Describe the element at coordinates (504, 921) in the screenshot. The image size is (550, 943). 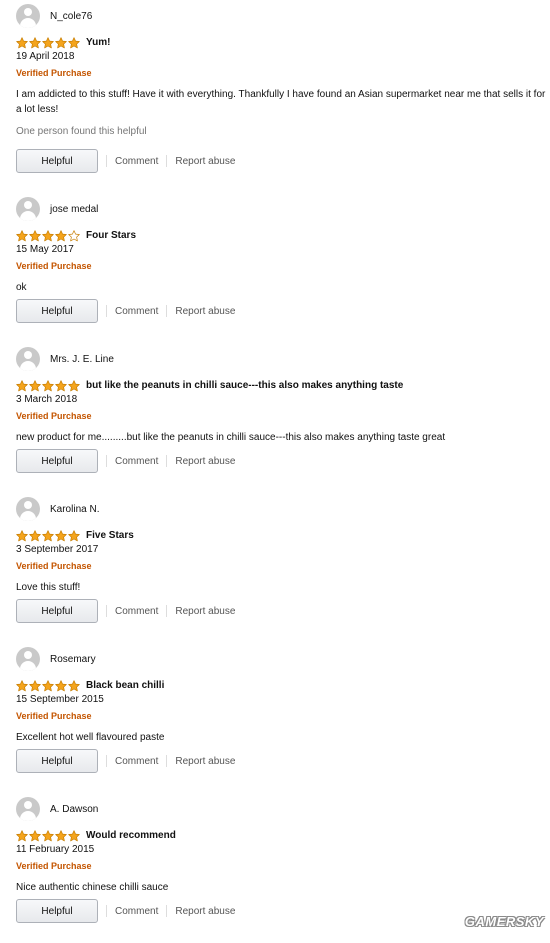
I see `watermark: GAMERSKY` at that location.